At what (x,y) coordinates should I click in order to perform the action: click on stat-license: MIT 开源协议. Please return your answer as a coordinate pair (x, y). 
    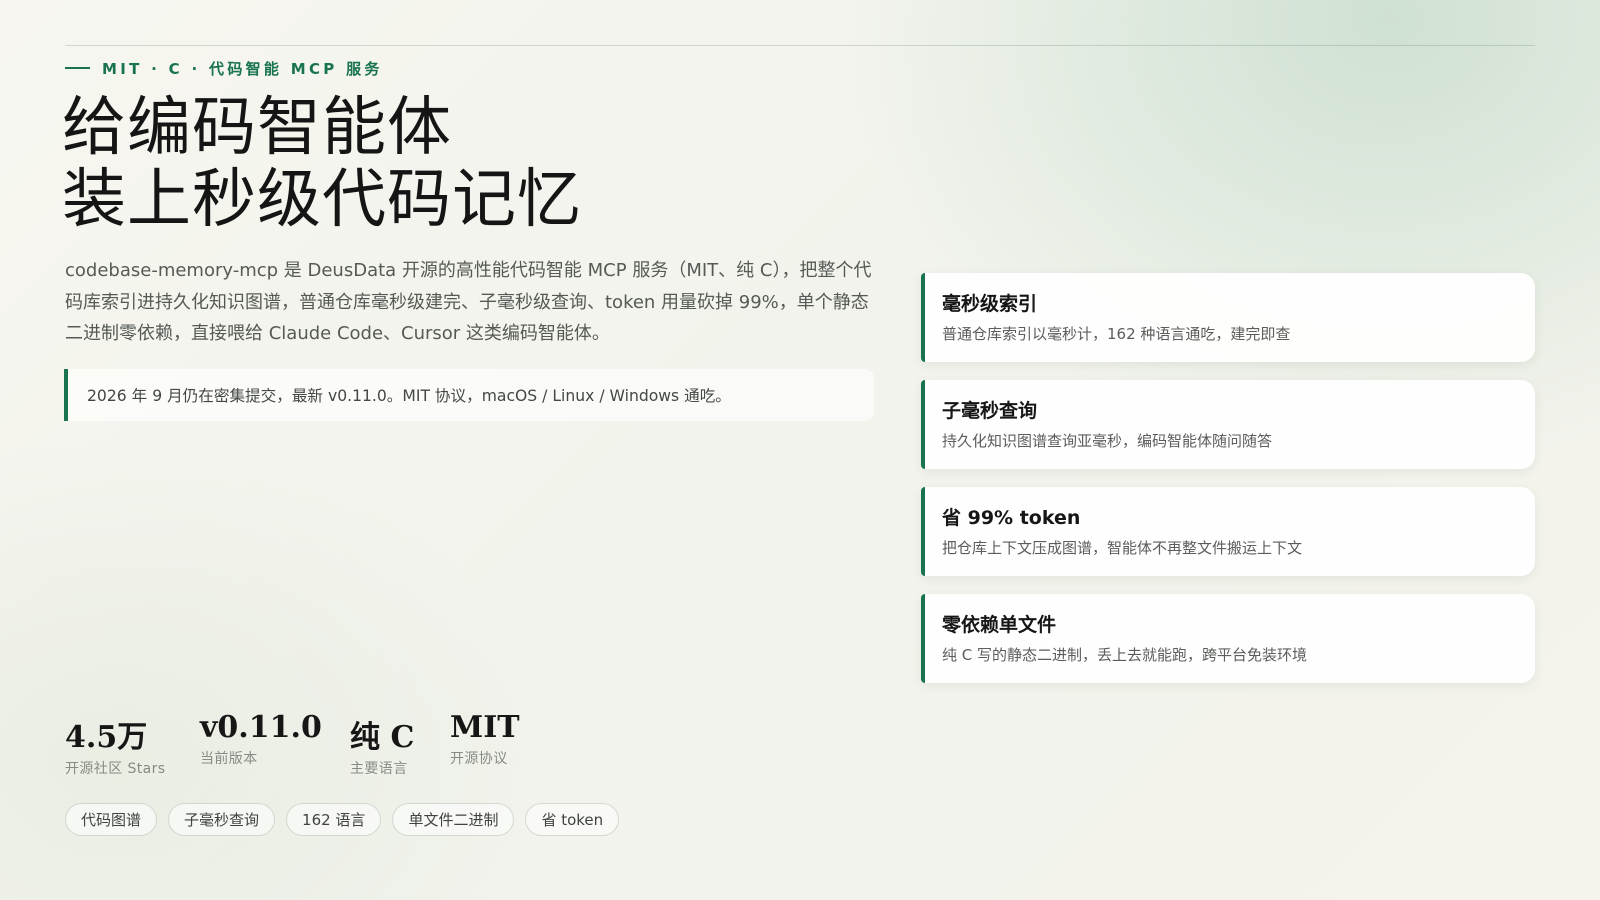
    Looking at the image, I should click on (485, 739).